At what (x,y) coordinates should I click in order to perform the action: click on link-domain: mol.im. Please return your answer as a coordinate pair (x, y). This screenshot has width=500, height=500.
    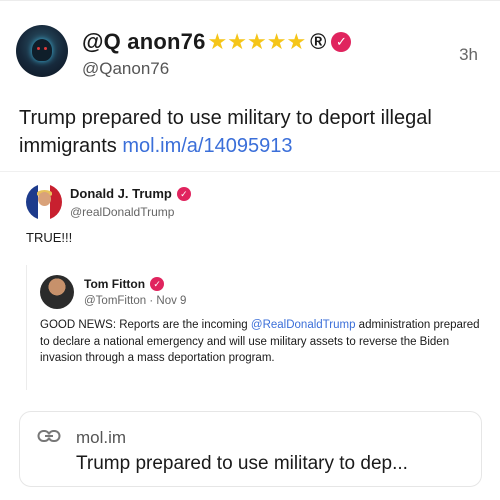
    Looking at the image, I should click on (101, 437).